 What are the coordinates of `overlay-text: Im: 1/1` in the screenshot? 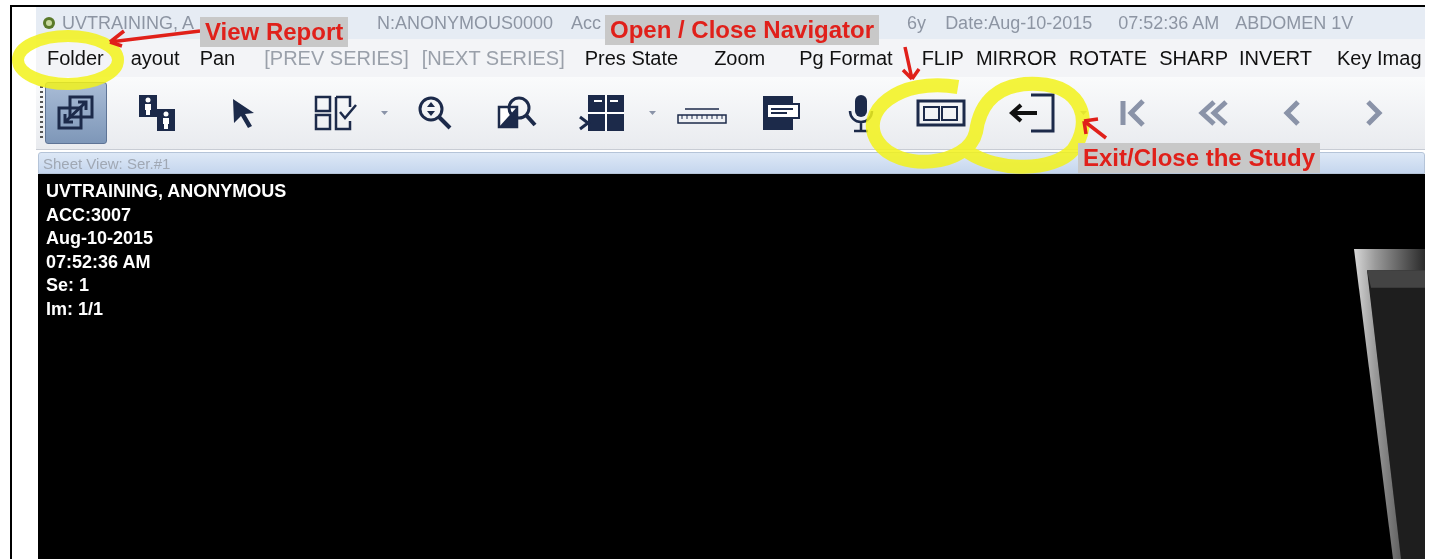 It's located at (75, 309).